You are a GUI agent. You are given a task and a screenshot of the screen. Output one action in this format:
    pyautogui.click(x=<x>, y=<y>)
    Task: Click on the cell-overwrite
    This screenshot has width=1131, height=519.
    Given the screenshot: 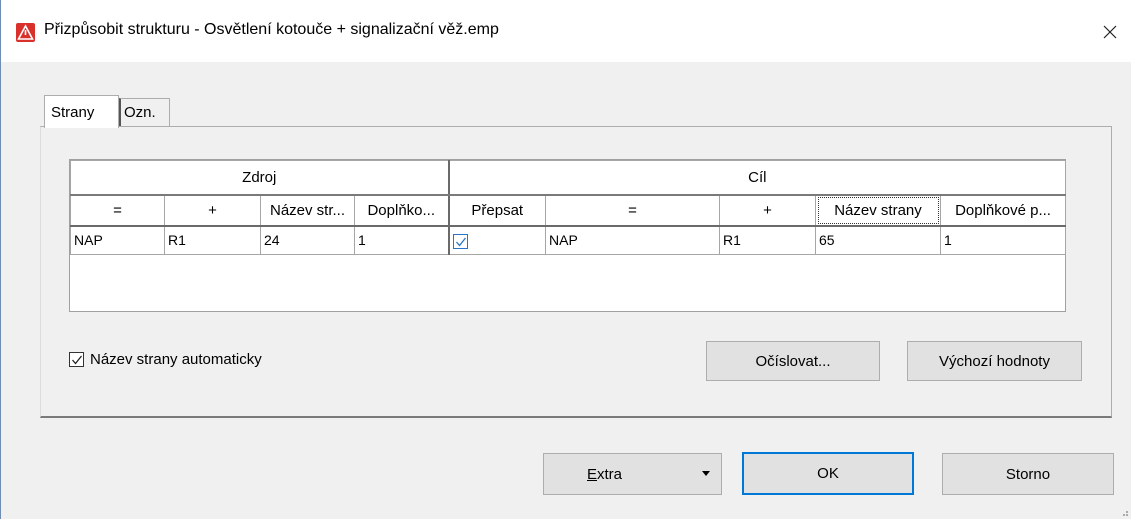 What is the action you would take?
    pyautogui.click(x=497, y=240)
    